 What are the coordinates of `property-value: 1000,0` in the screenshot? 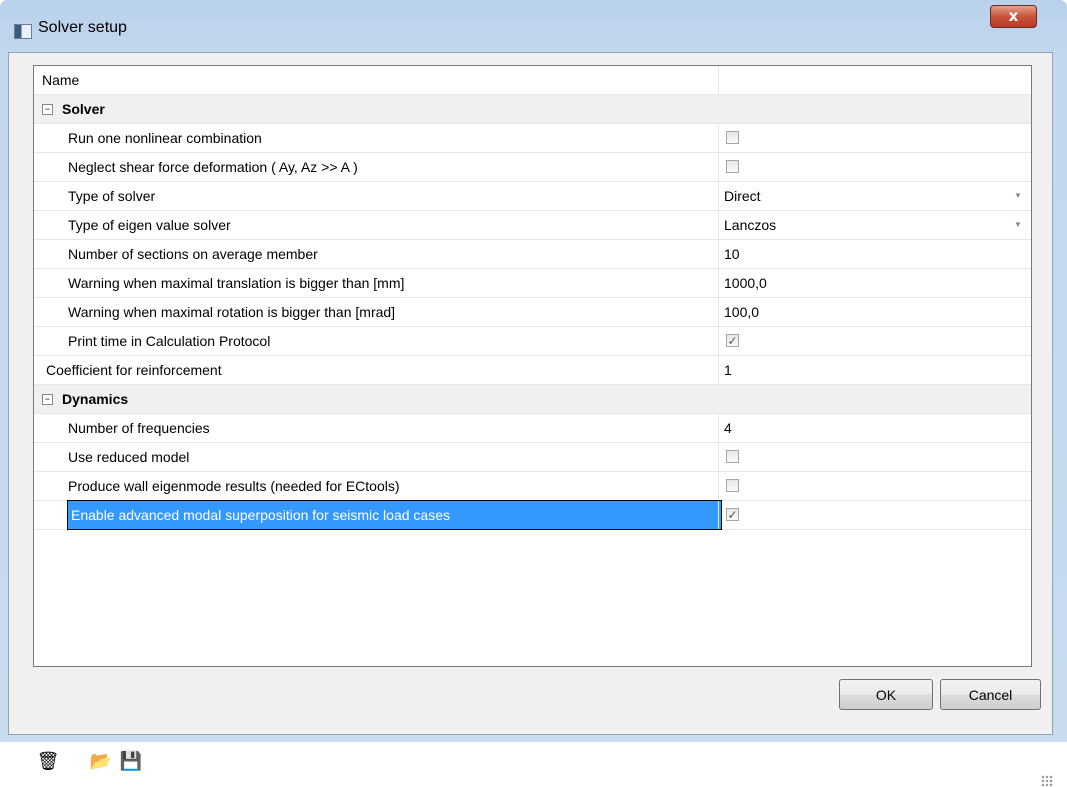 It's located at (745, 283).